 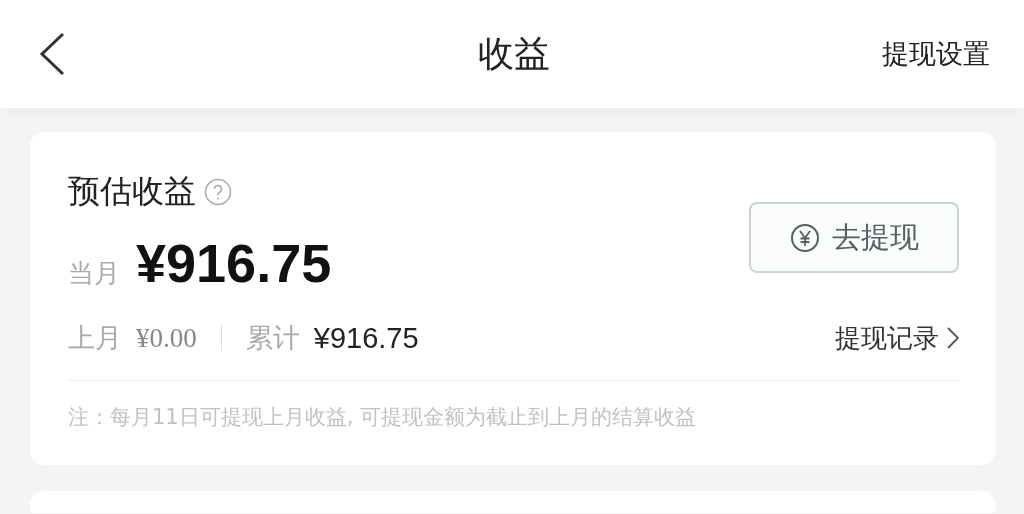 What do you see at coordinates (52, 54) in the screenshot?
I see `back-icon` at bounding box center [52, 54].